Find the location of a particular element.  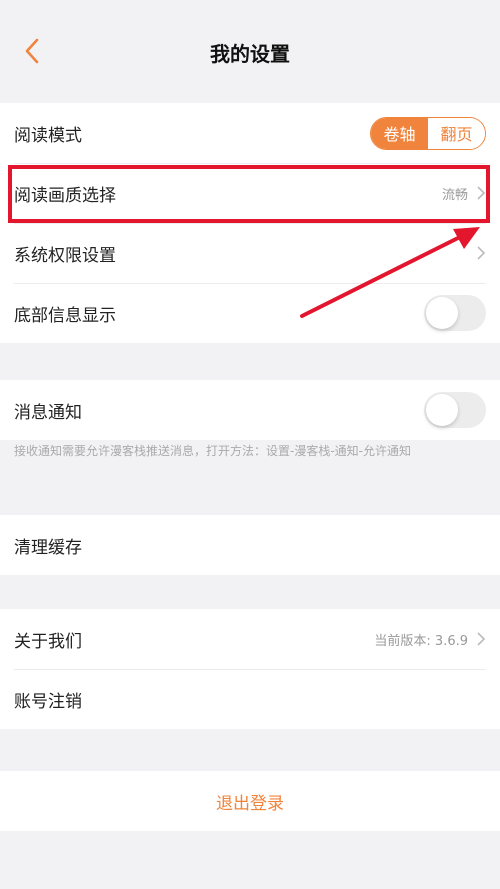

reading-quality-label: 阅读画质选择 is located at coordinates (65, 195).